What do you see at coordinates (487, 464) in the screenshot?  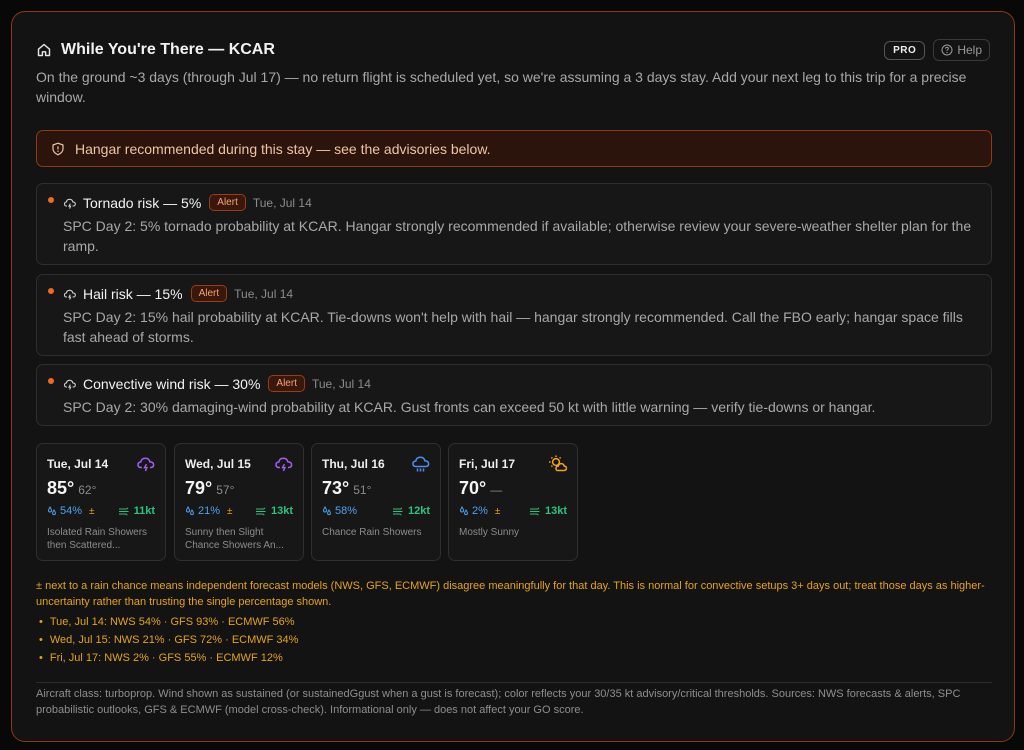 I see `forecast-day-name: Fri, Jul 17` at bounding box center [487, 464].